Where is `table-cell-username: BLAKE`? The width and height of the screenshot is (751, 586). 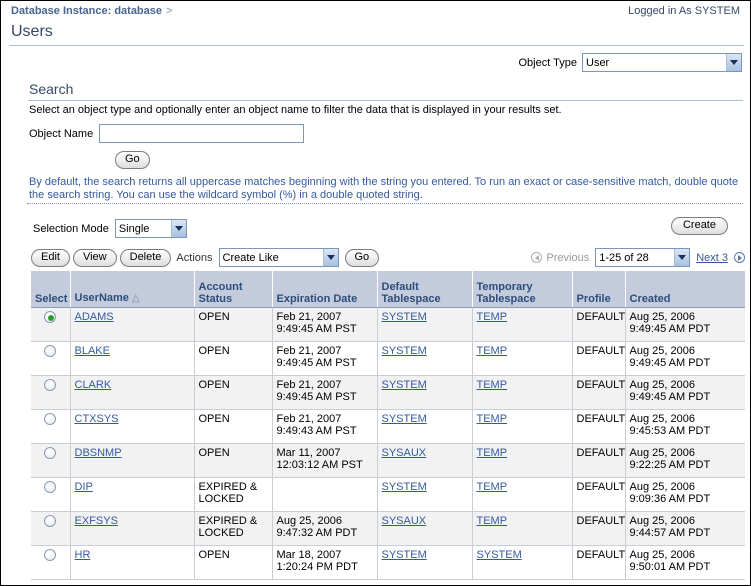
table-cell-username: BLAKE is located at coordinates (132, 358).